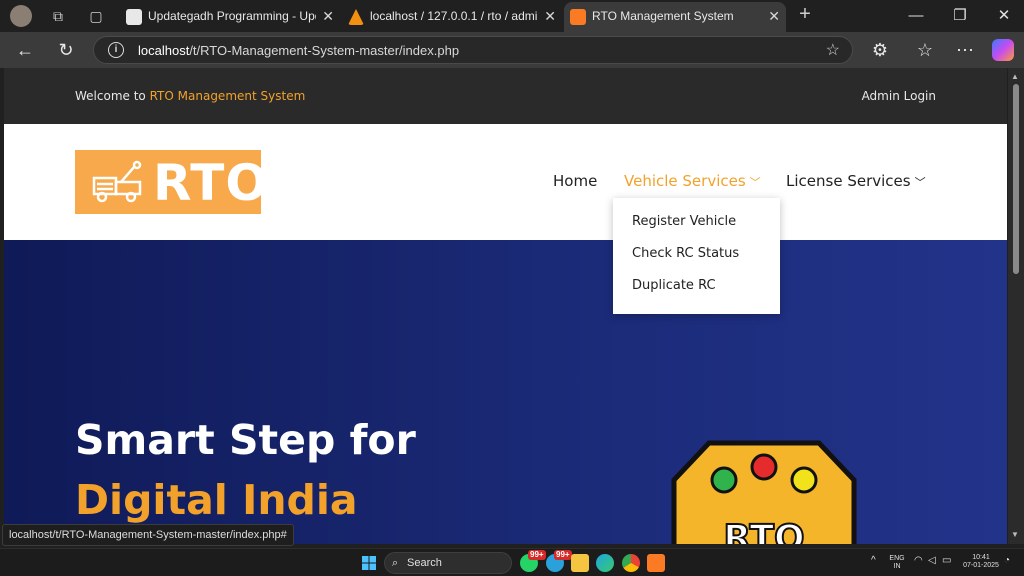  Describe the element at coordinates (117, 181) in the screenshot. I see `tow-truck-icon` at that location.